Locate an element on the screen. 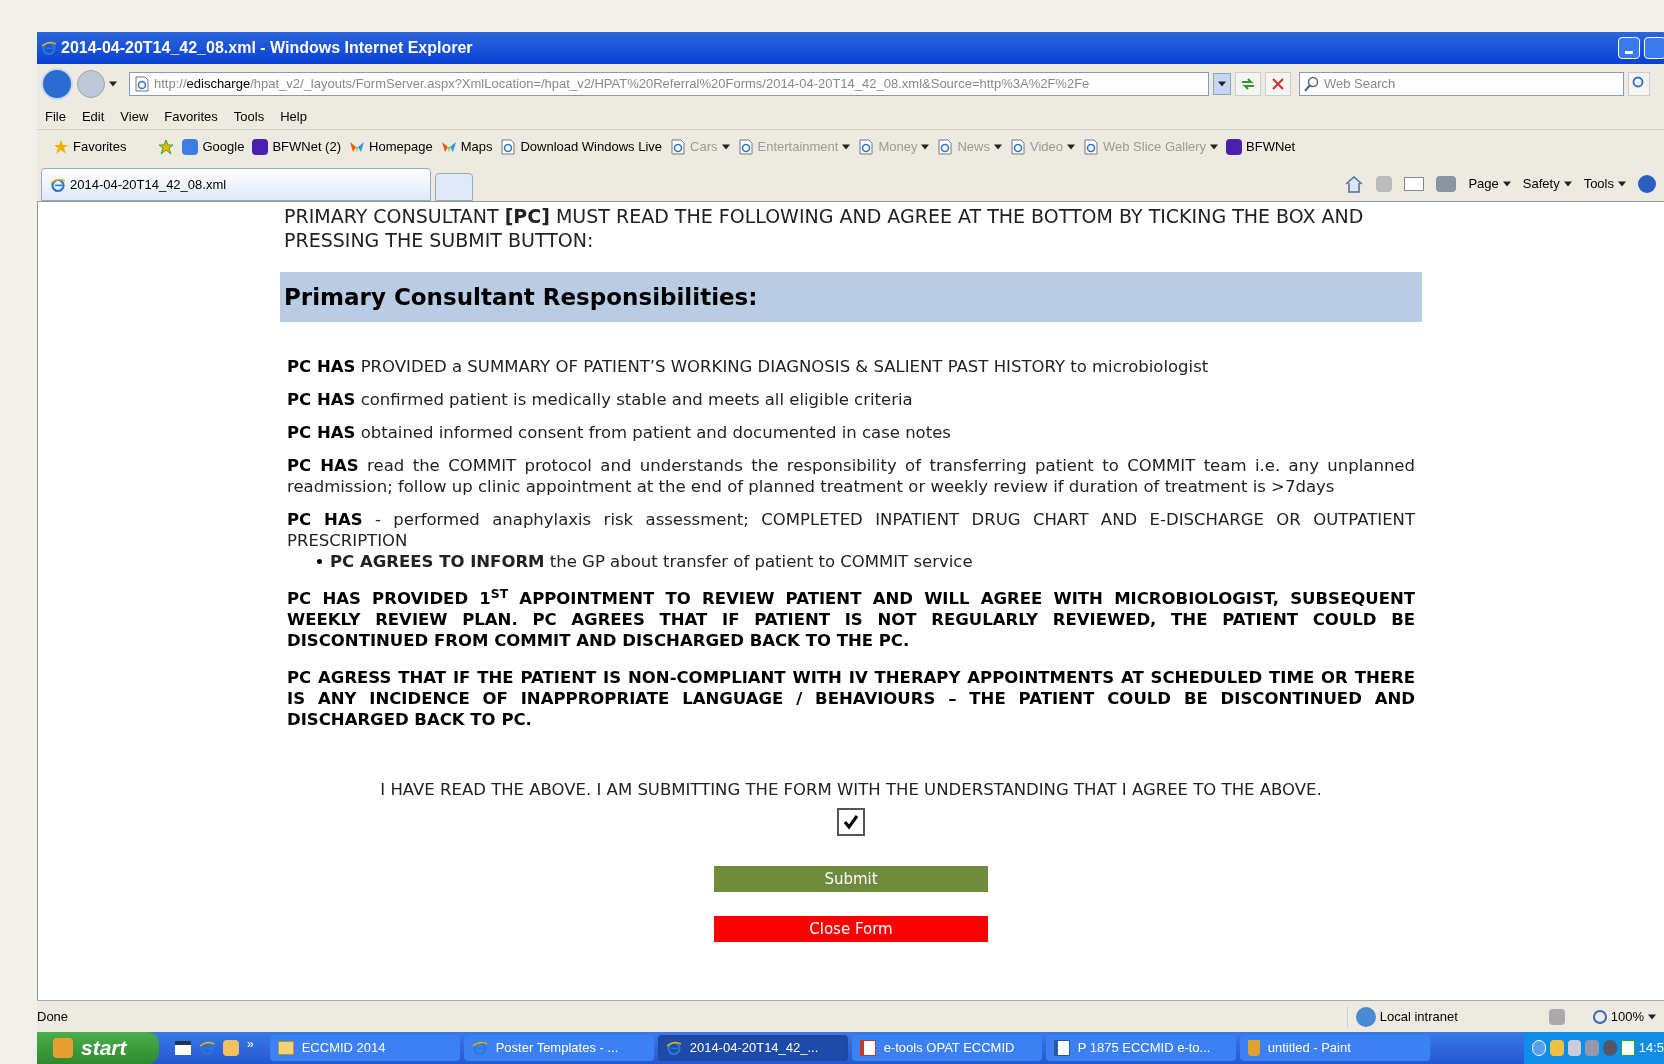 The height and width of the screenshot is (1064, 1664). agree-checkbox is located at coordinates (851, 822).